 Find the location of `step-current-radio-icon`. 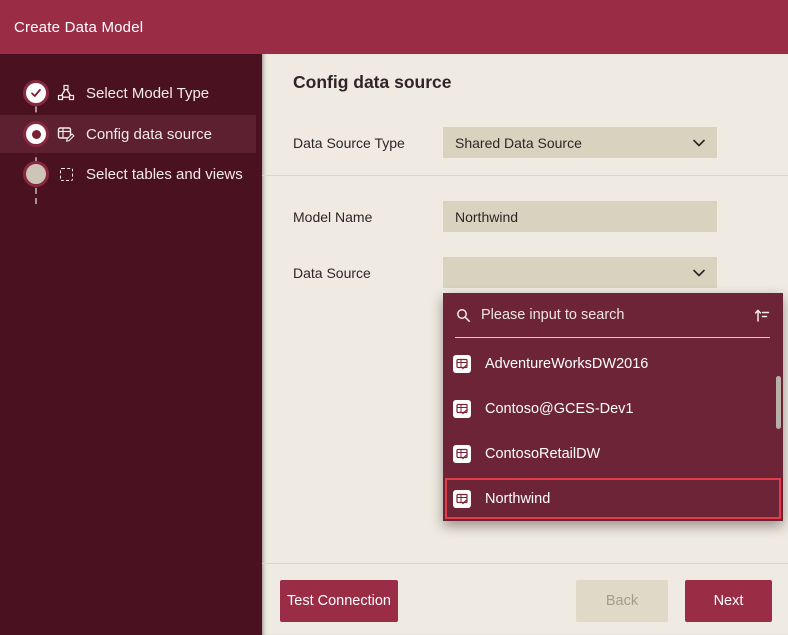

step-current-radio-icon is located at coordinates (36, 134).